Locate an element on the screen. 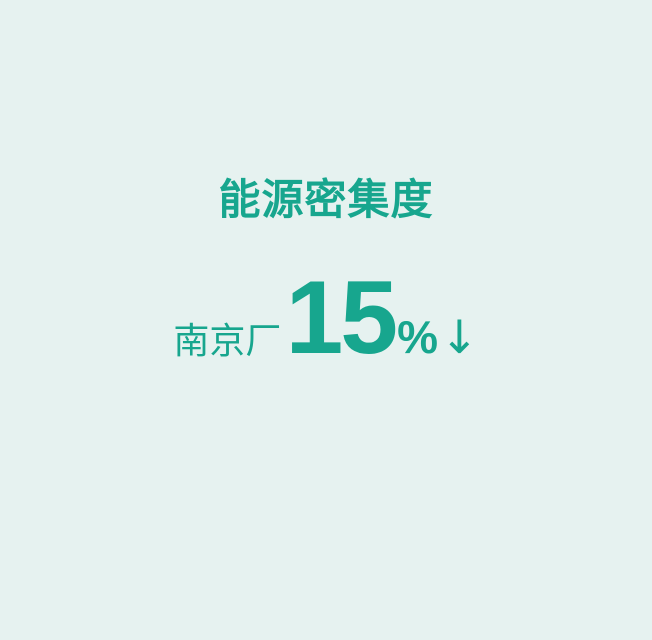 The height and width of the screenshot is (640, 652). card-title: 能源密集度 is located at coordinates (326, 199).